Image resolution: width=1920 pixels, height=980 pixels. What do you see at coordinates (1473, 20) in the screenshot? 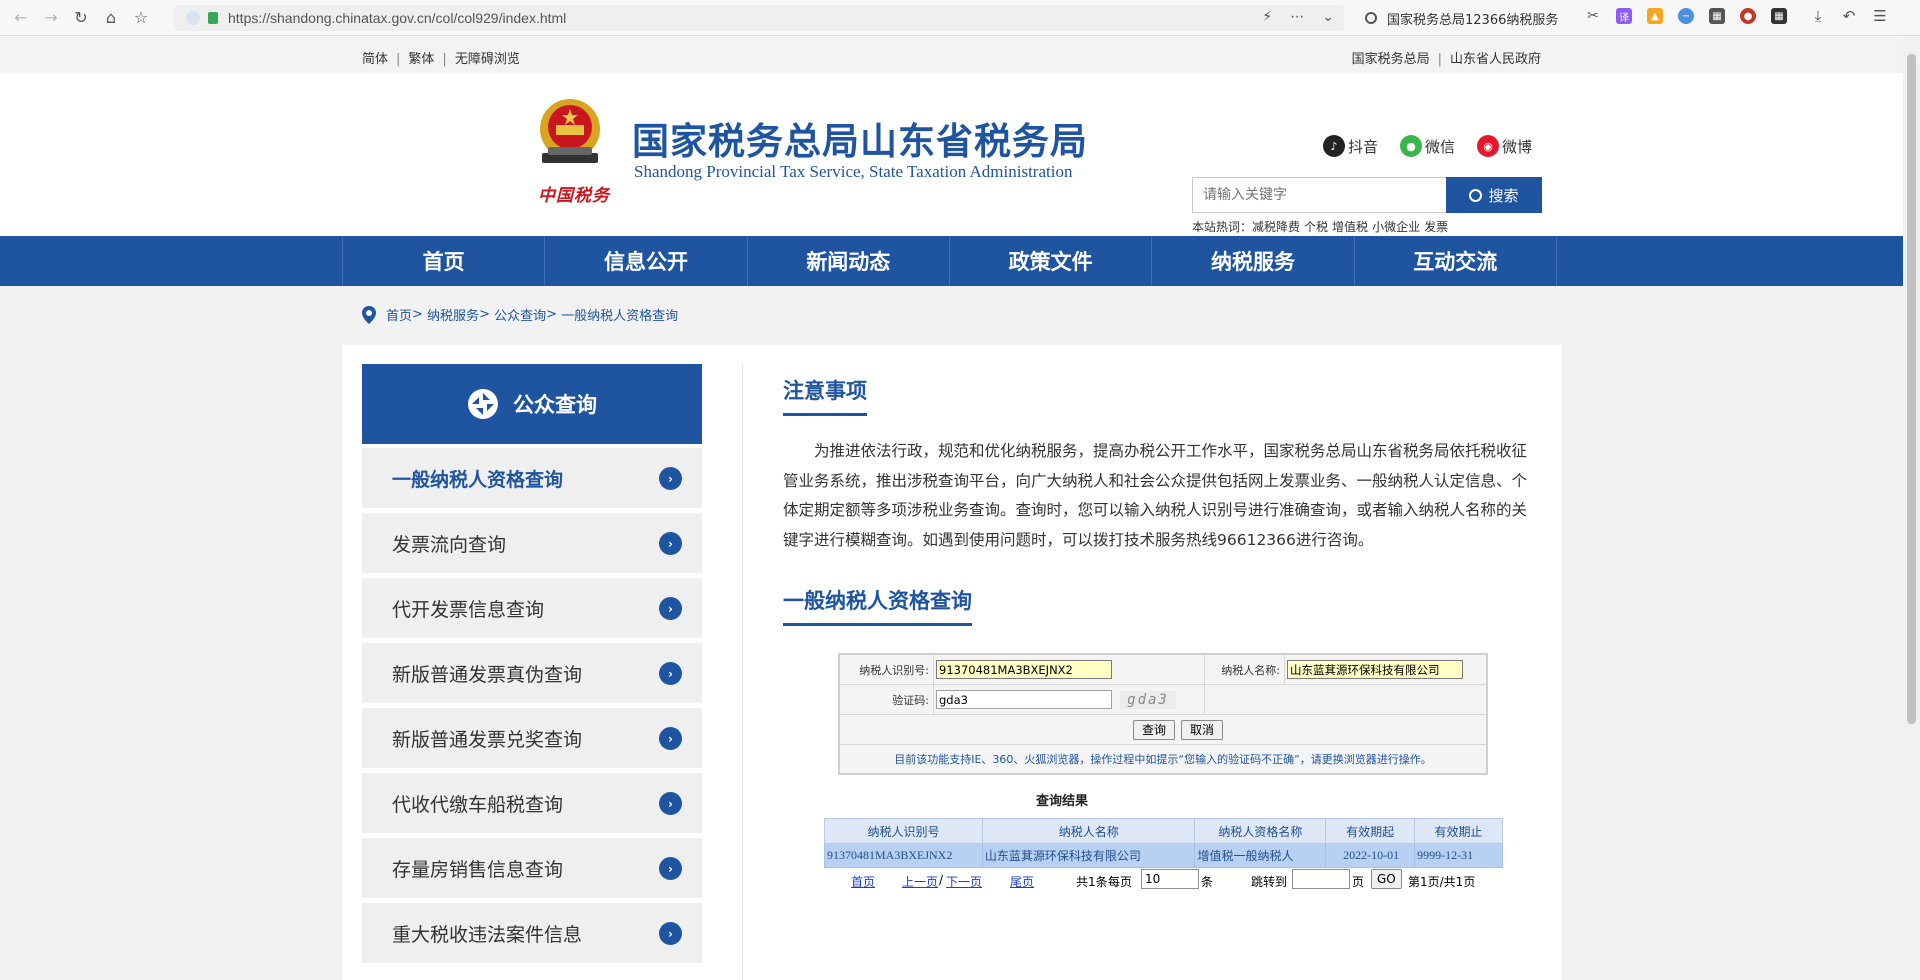
I see `browser-search-text: 国家税务总局12366纳税服务` at bounding box center [1473, 20].